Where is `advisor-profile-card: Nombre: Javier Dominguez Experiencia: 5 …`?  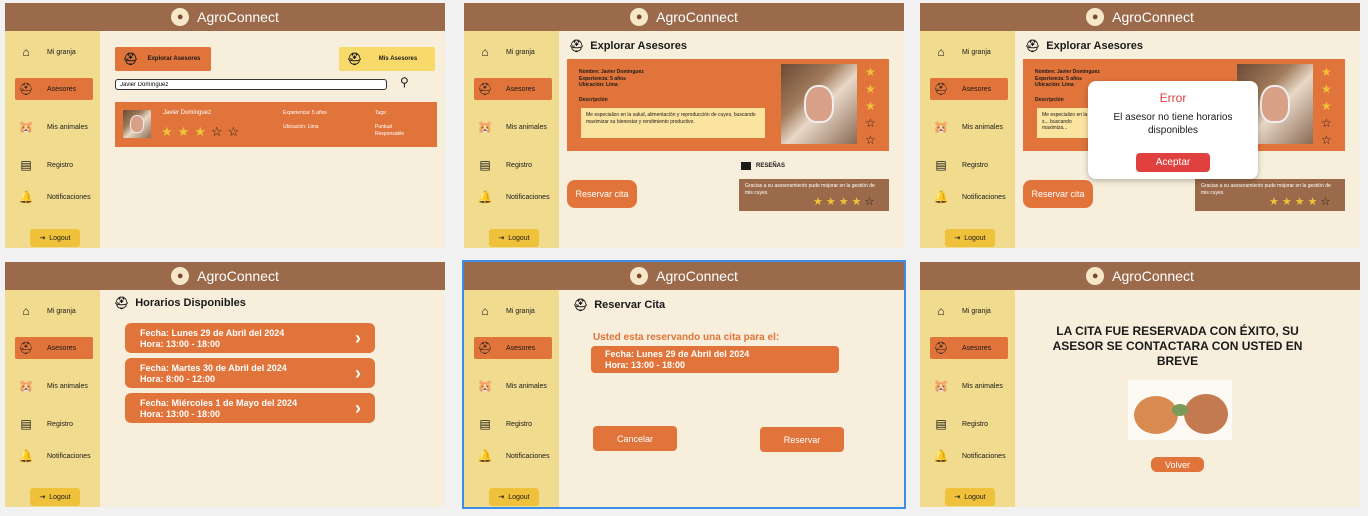
advisor-profile-card: Nombre: Javier Dominguez Experiencia: 5 … is located at coordinates (728, 105).